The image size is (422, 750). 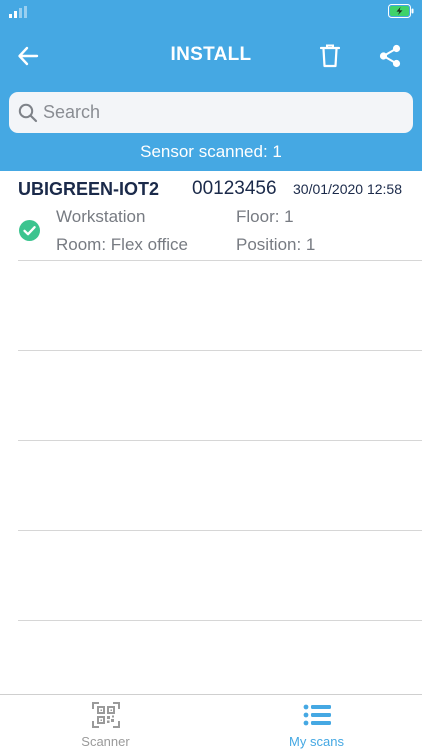 I want to click on tab-my-scans: My scans, so click(x=316, y=722).